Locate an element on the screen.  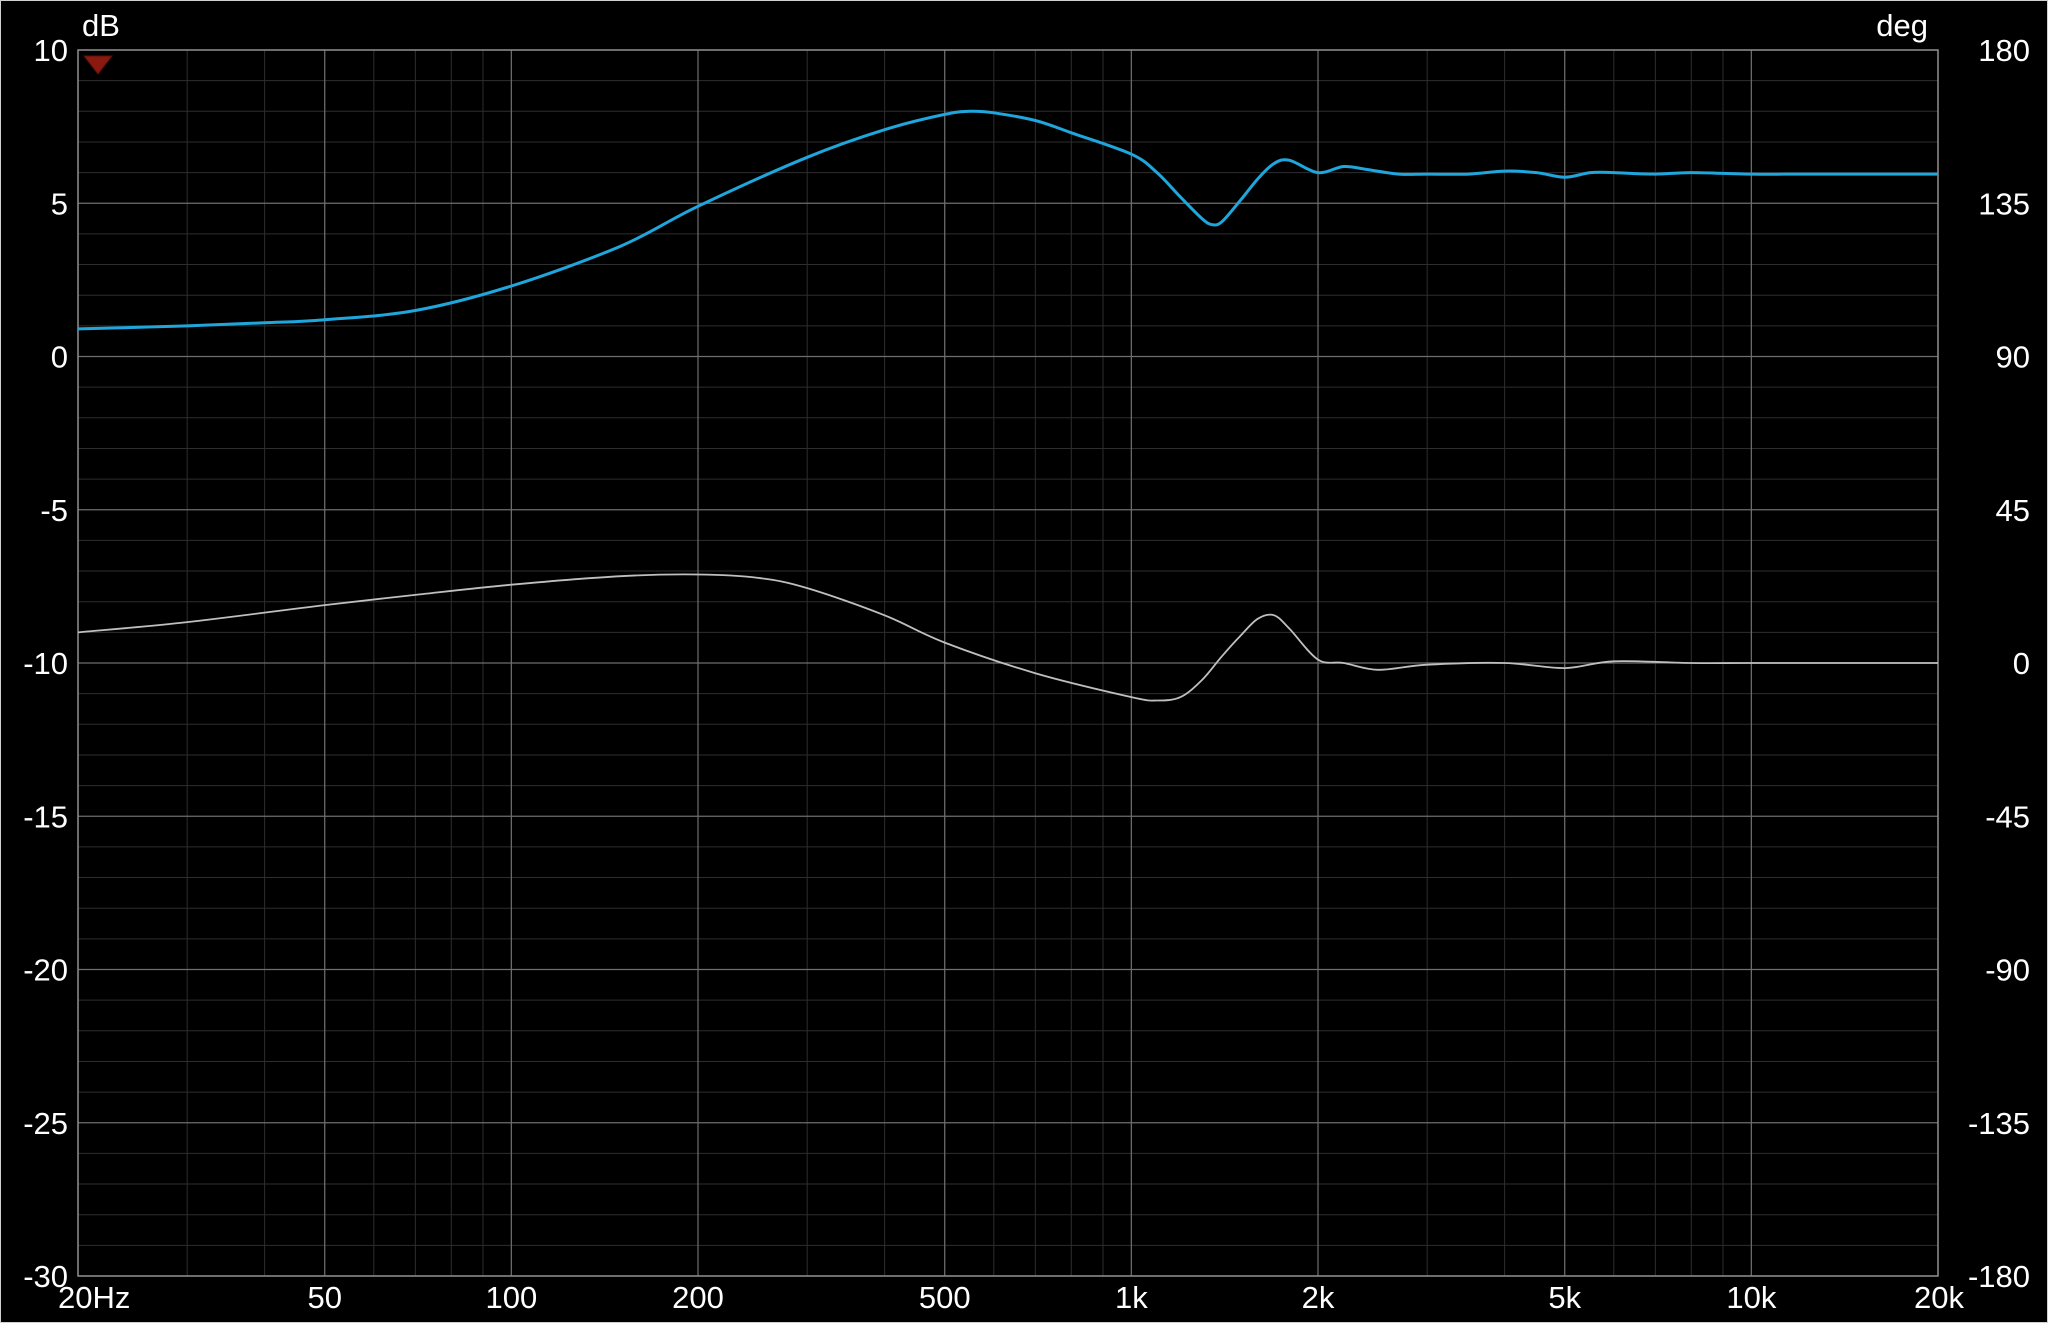
y-left-tick-label: -25 is located at coordinates (45, 1123).